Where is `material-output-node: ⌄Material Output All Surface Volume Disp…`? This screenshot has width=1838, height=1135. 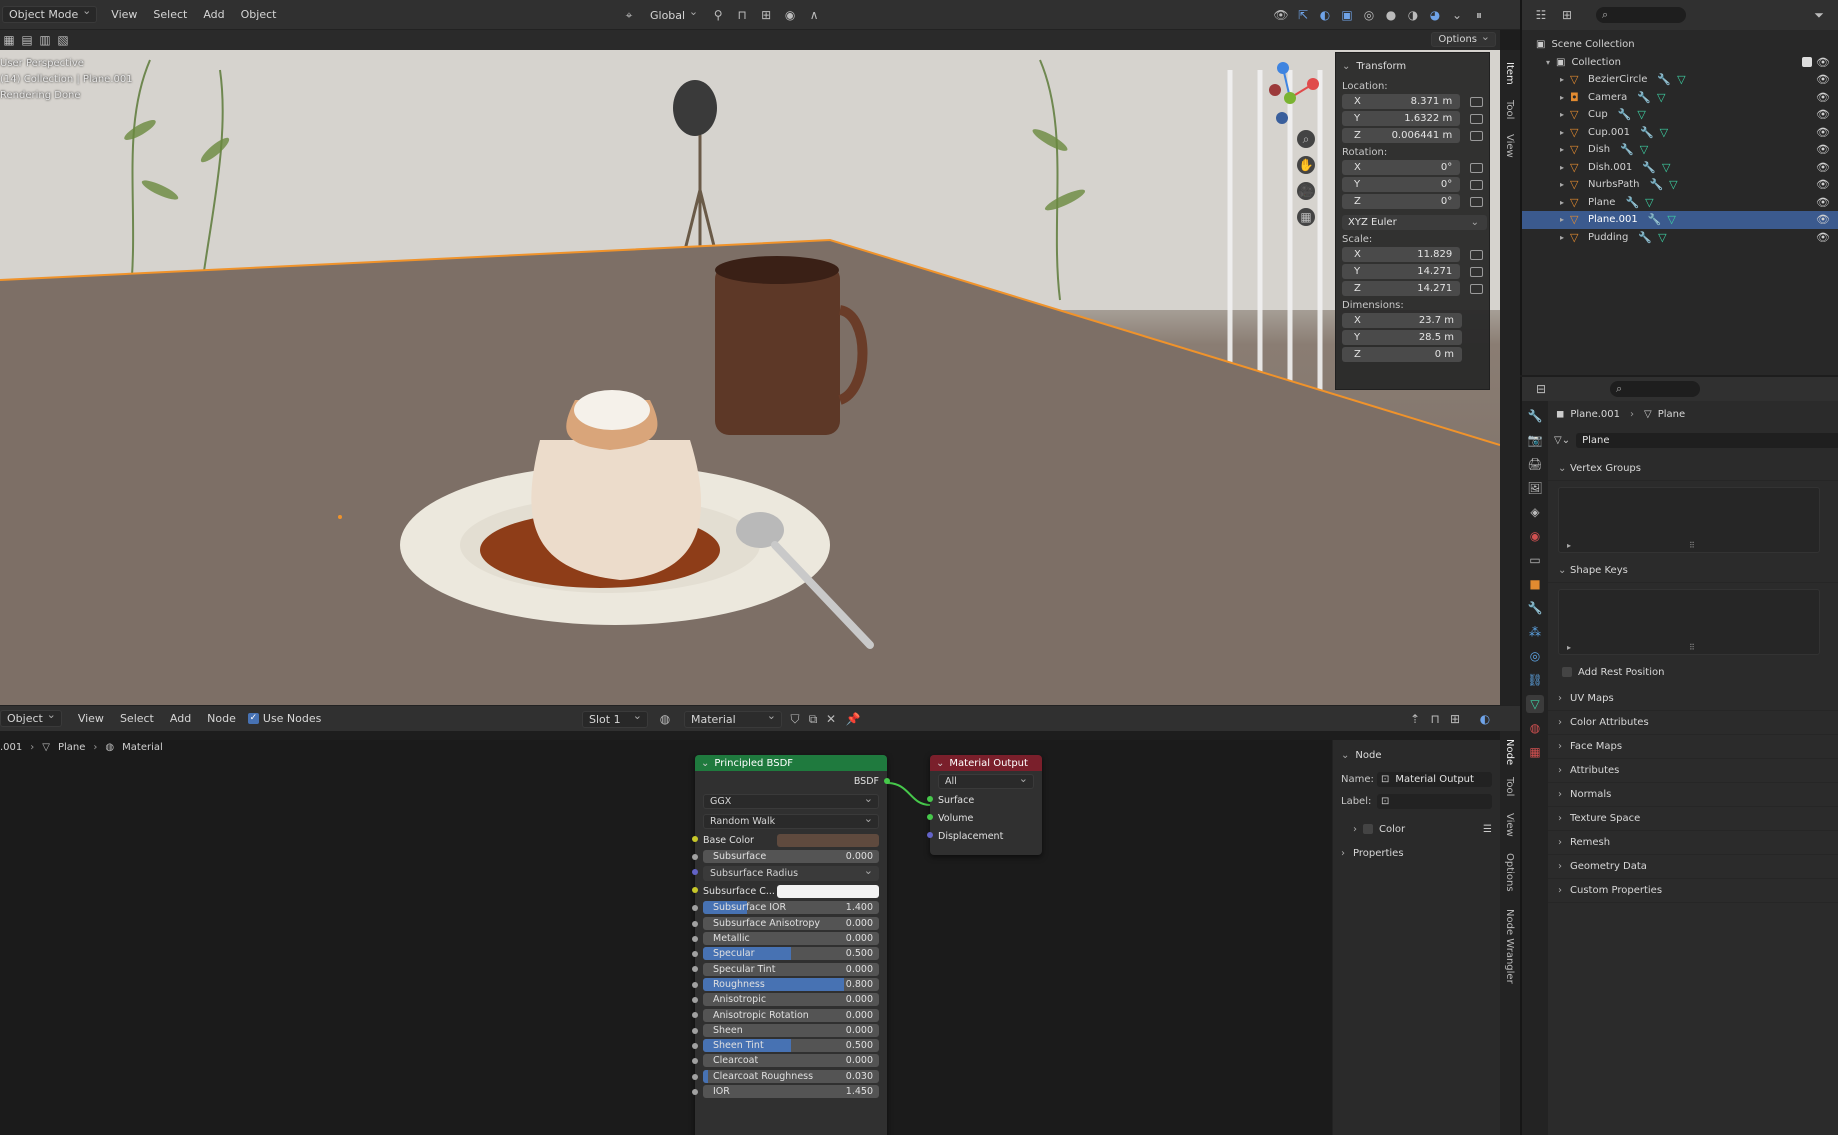 material-output-node: ⌄Material Output All Surface Volume Disp… is located at coordinates (984, 805).